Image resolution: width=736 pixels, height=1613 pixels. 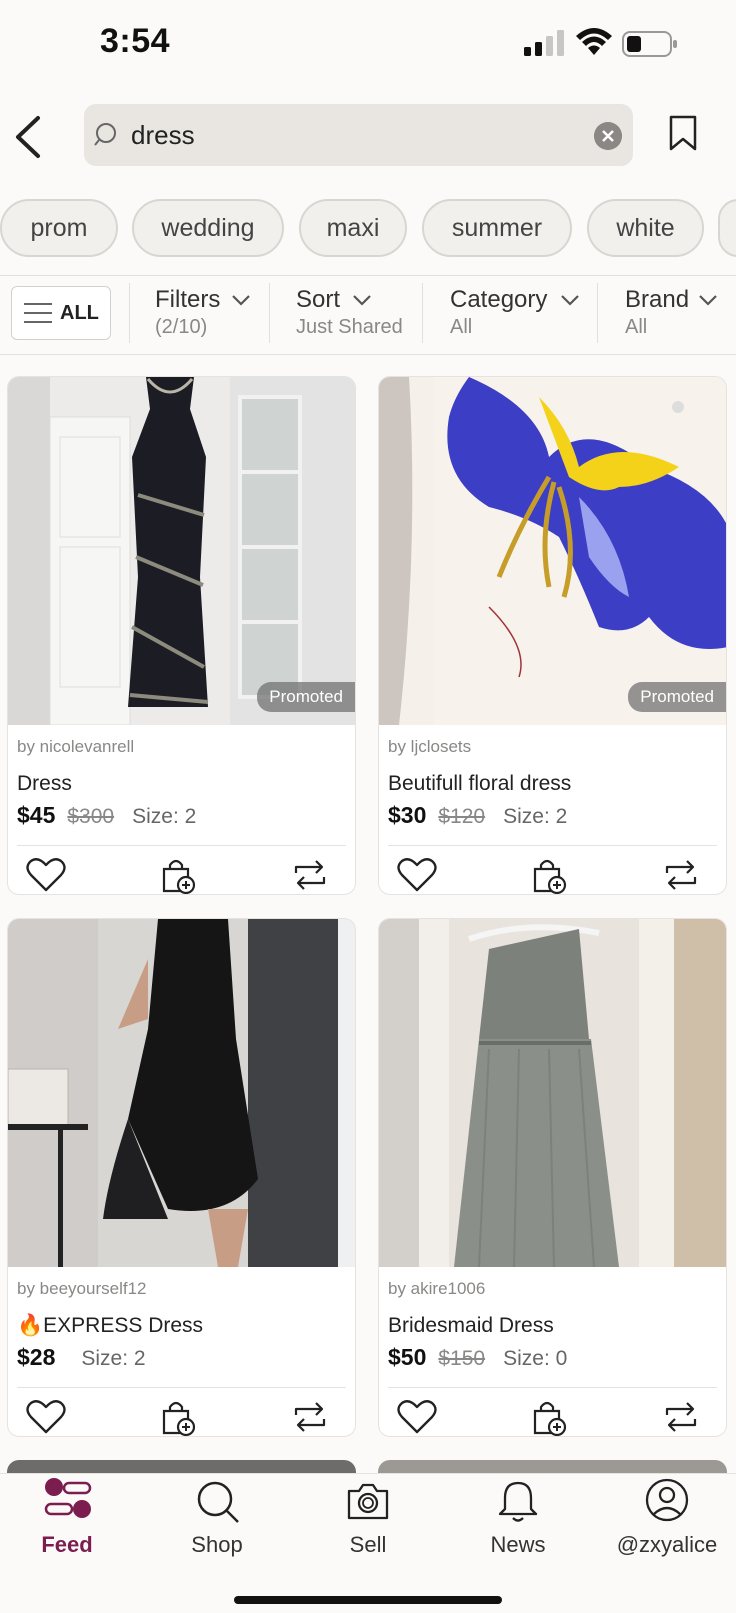 What do you see at coordinates (667, 1500) in the screenshot?
I see `profile-avatar-icon` at bounding box center [667, 1500].